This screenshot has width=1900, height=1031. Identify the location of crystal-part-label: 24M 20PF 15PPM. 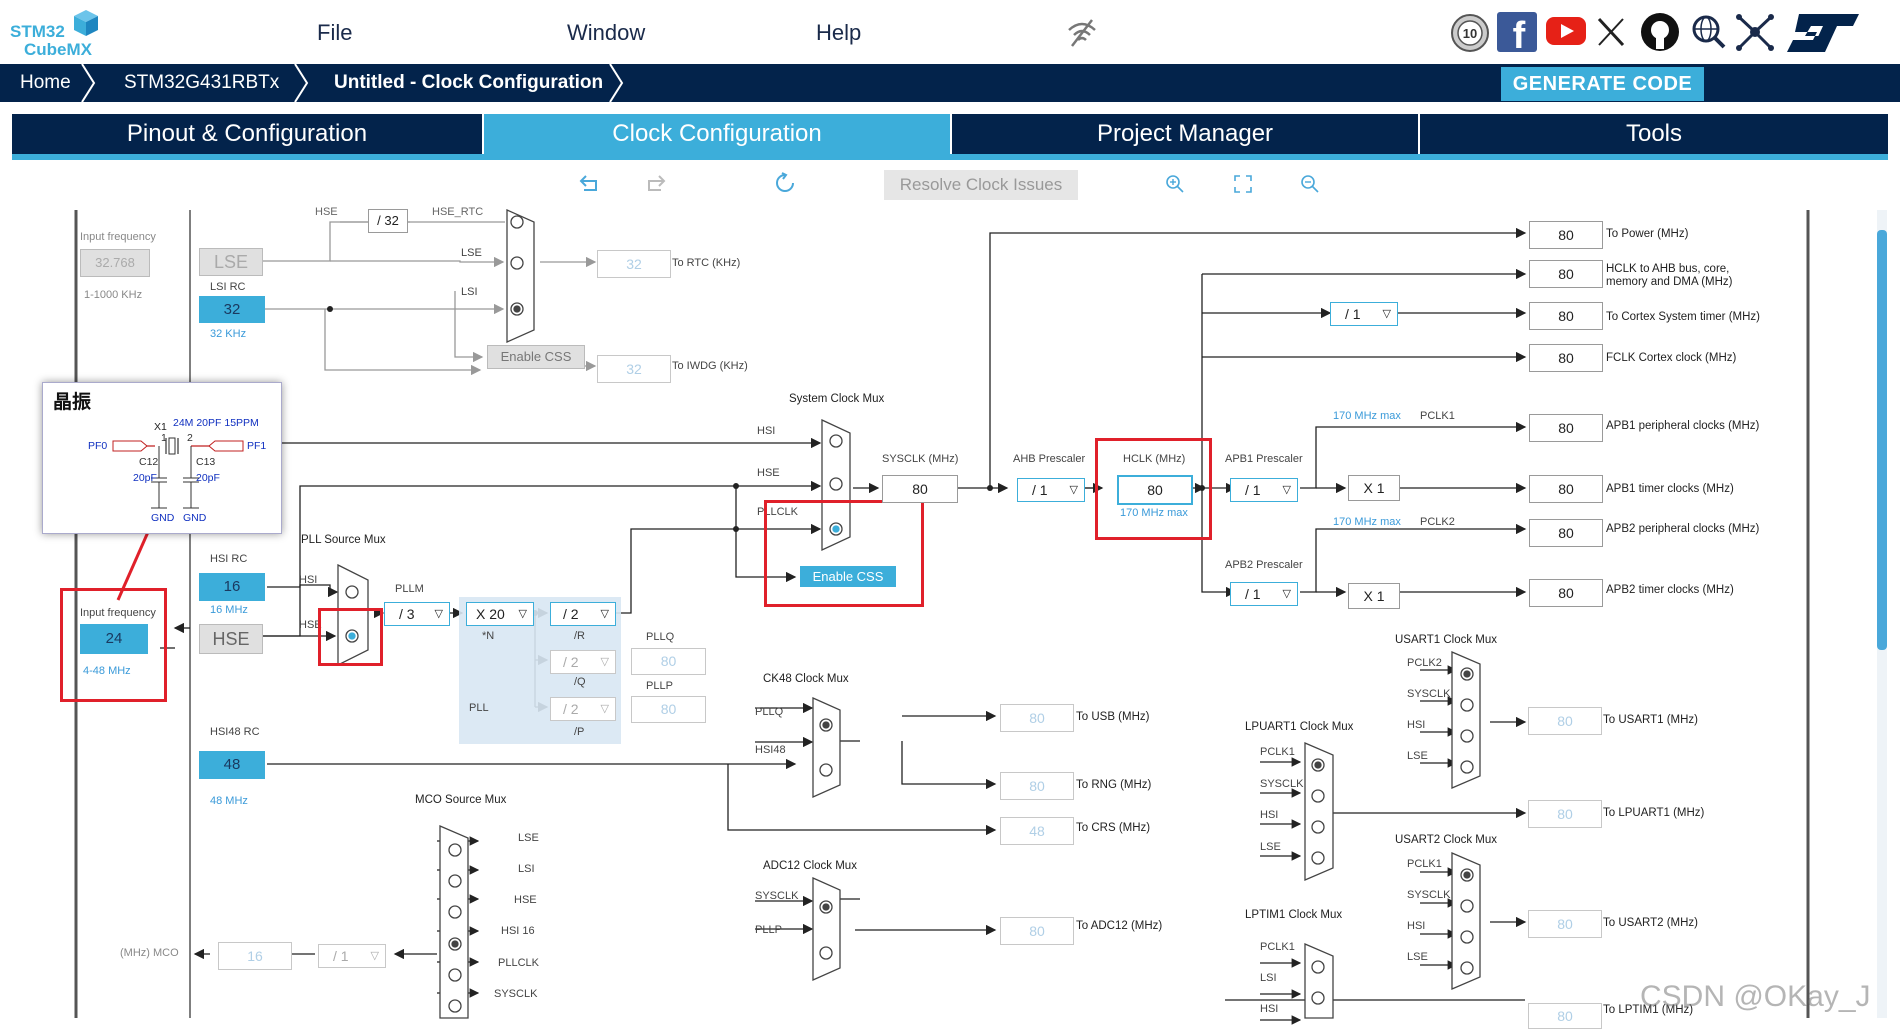
(216, 423).